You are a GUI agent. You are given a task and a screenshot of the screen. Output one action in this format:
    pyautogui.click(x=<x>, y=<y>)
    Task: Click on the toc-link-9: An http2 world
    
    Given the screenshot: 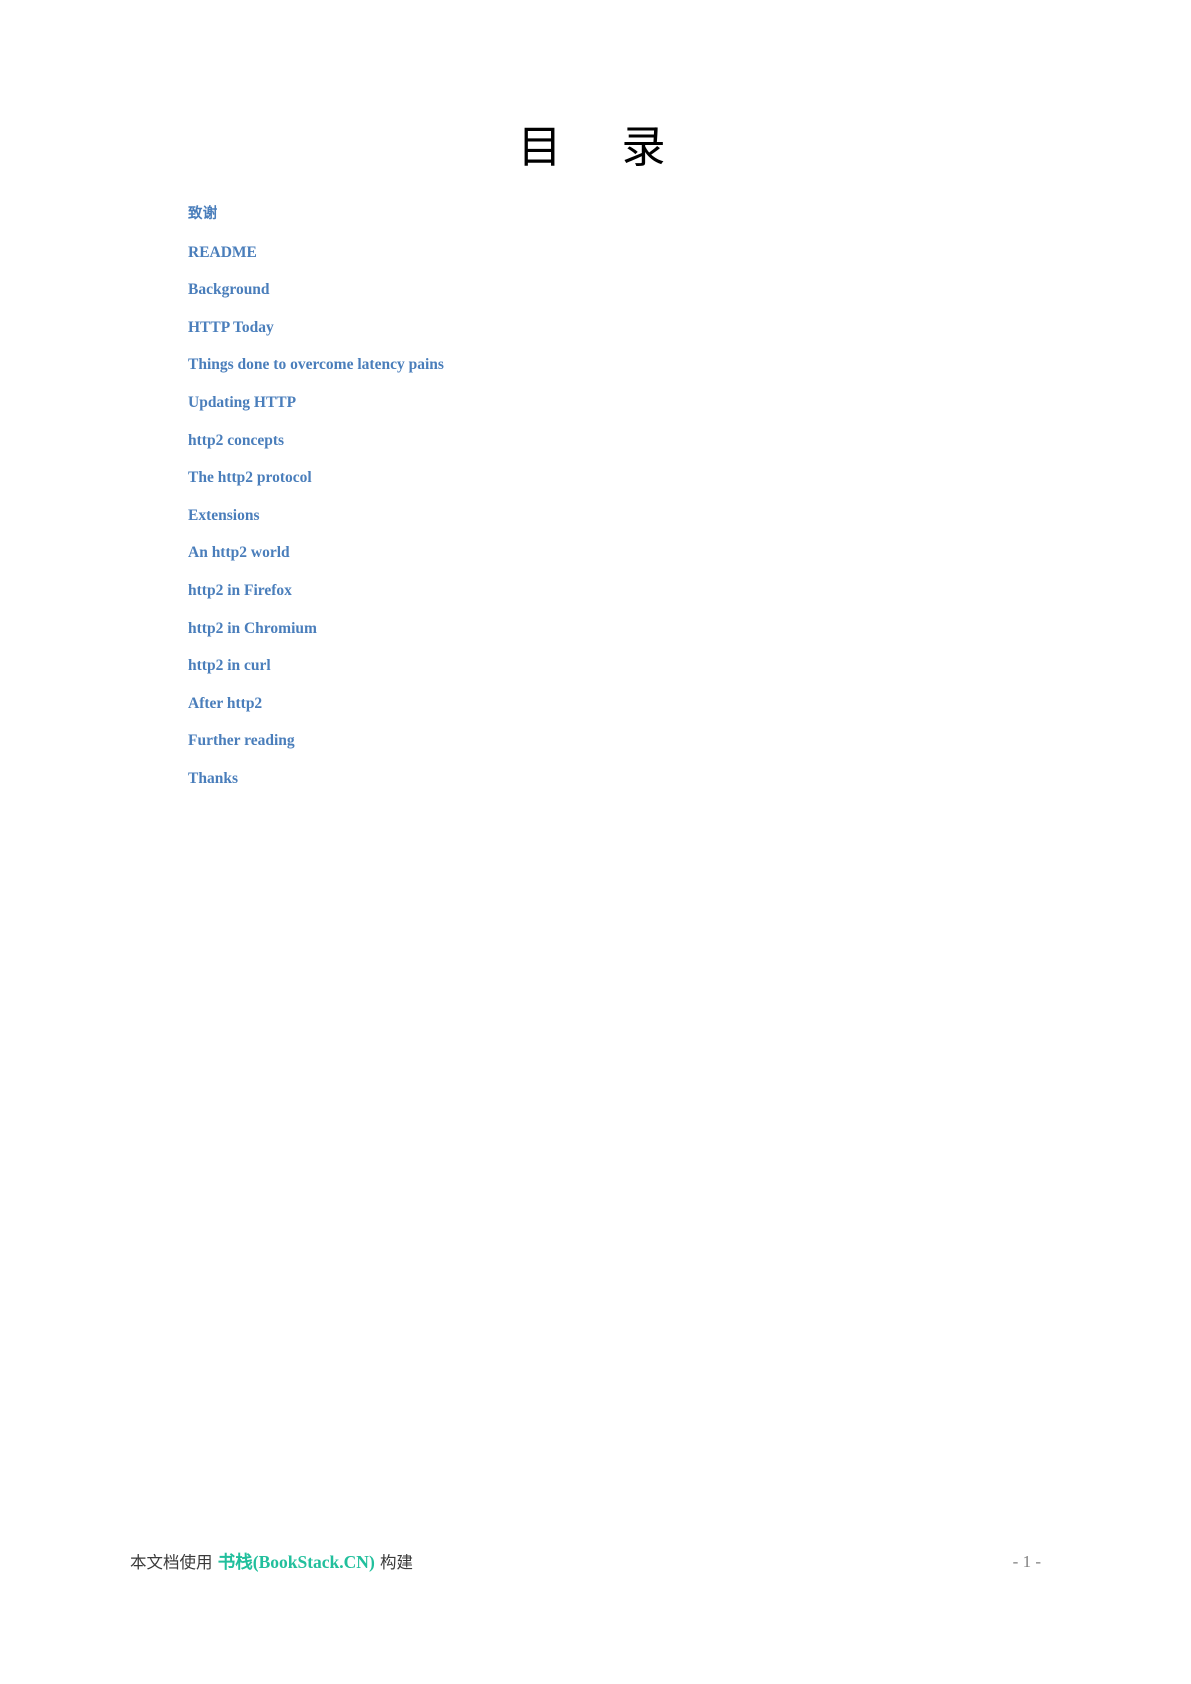 What is the action you would take?
    pyautogui.click(x=618, y=553)
    